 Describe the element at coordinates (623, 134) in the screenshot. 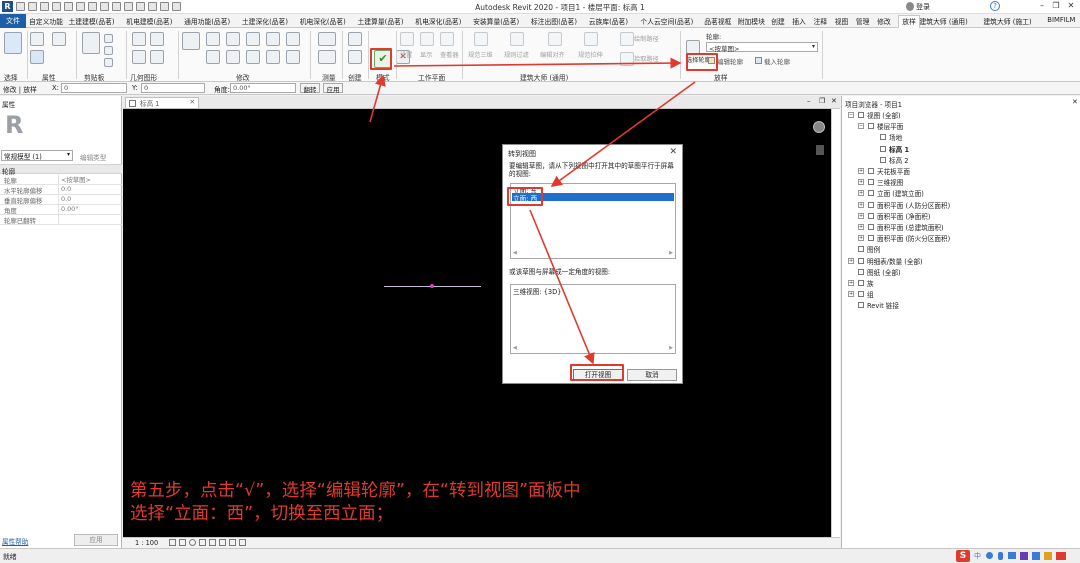

I see `arrow-to-west-elevation` at that location.